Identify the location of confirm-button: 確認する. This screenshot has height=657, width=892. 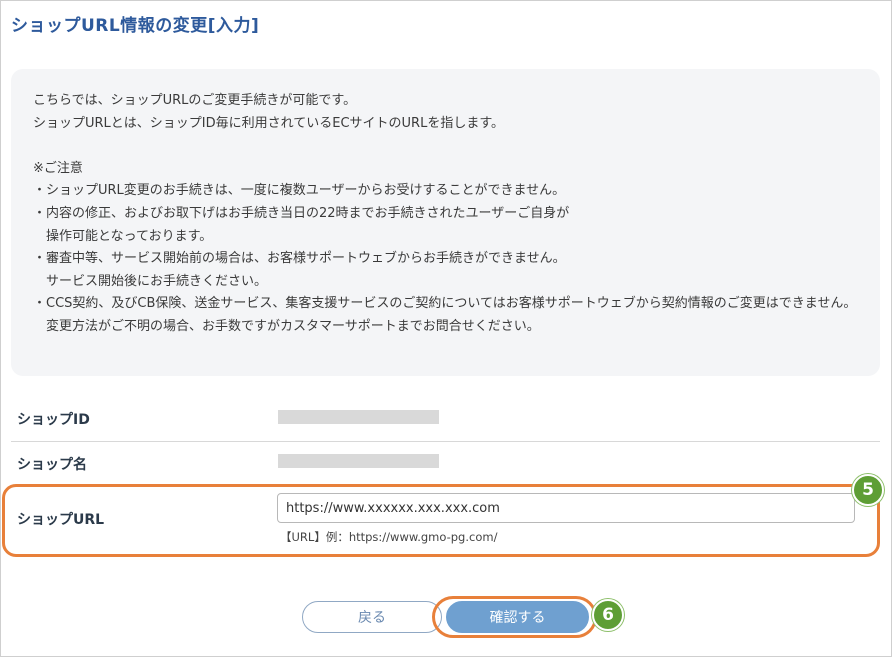
(517, 617).